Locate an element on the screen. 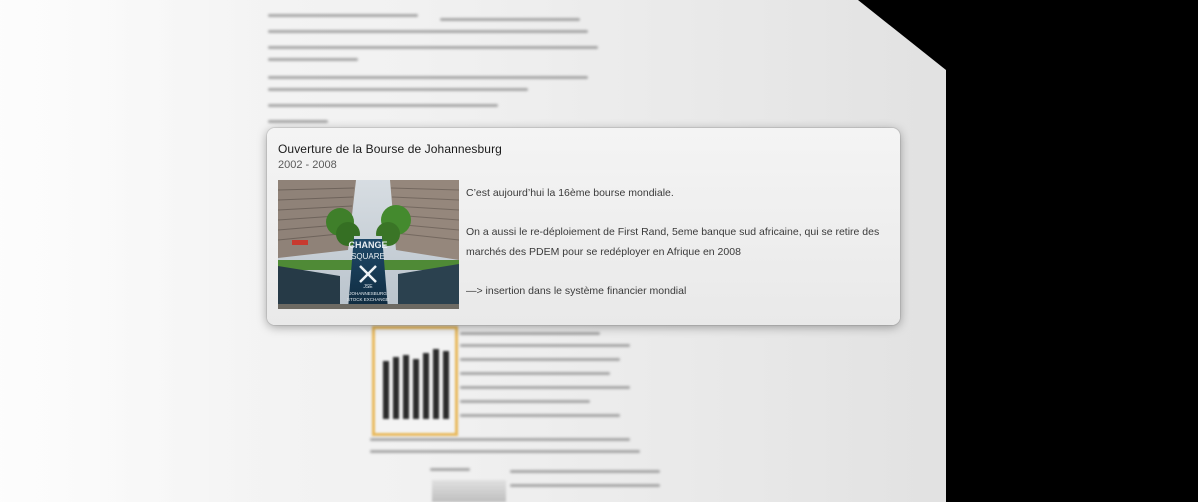 The width and height of the screenshot is (1198, 502). event-title: Ouverture de la Bourse de Johannesburg is located at coordinates (390, 149).